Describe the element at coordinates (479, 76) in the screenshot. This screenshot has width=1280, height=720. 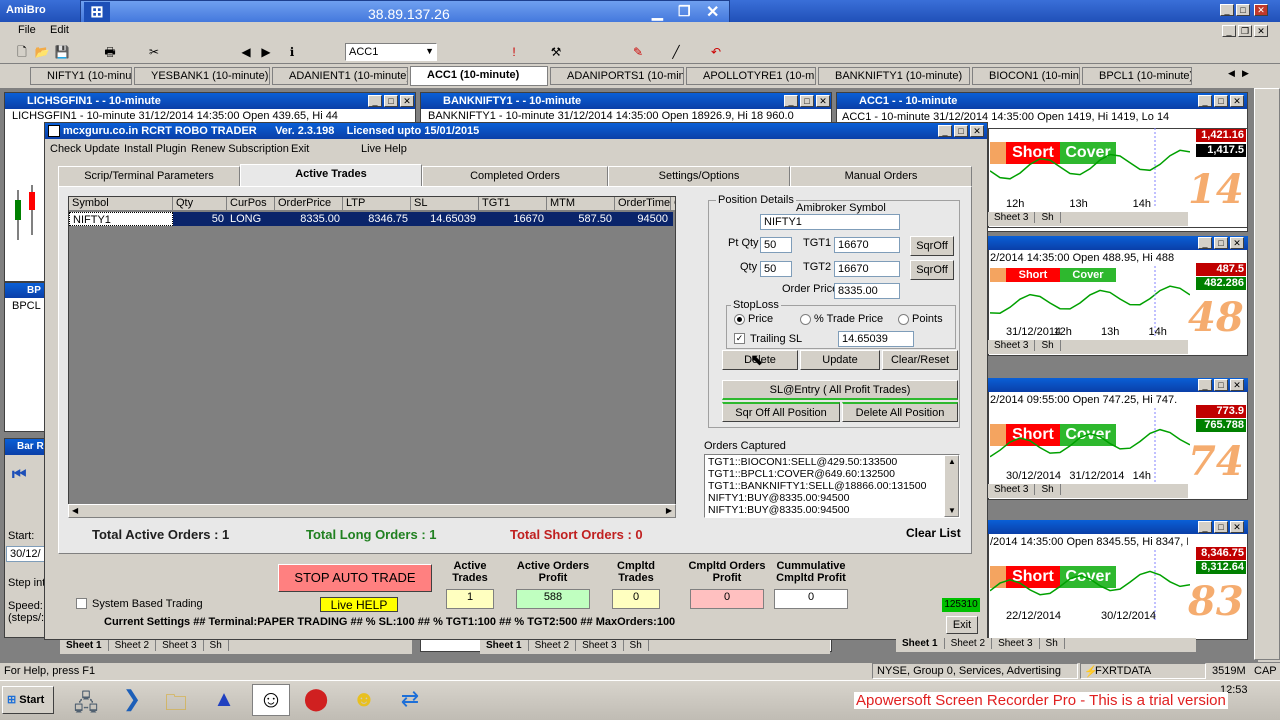
I see `doc-tab: ACC1 (10-minute)` at that location.